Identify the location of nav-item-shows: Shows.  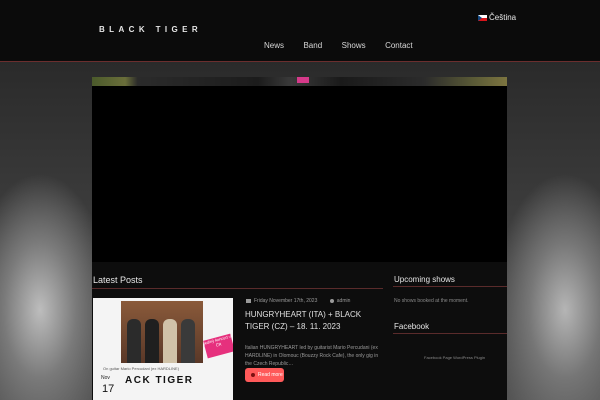
(354, 45).